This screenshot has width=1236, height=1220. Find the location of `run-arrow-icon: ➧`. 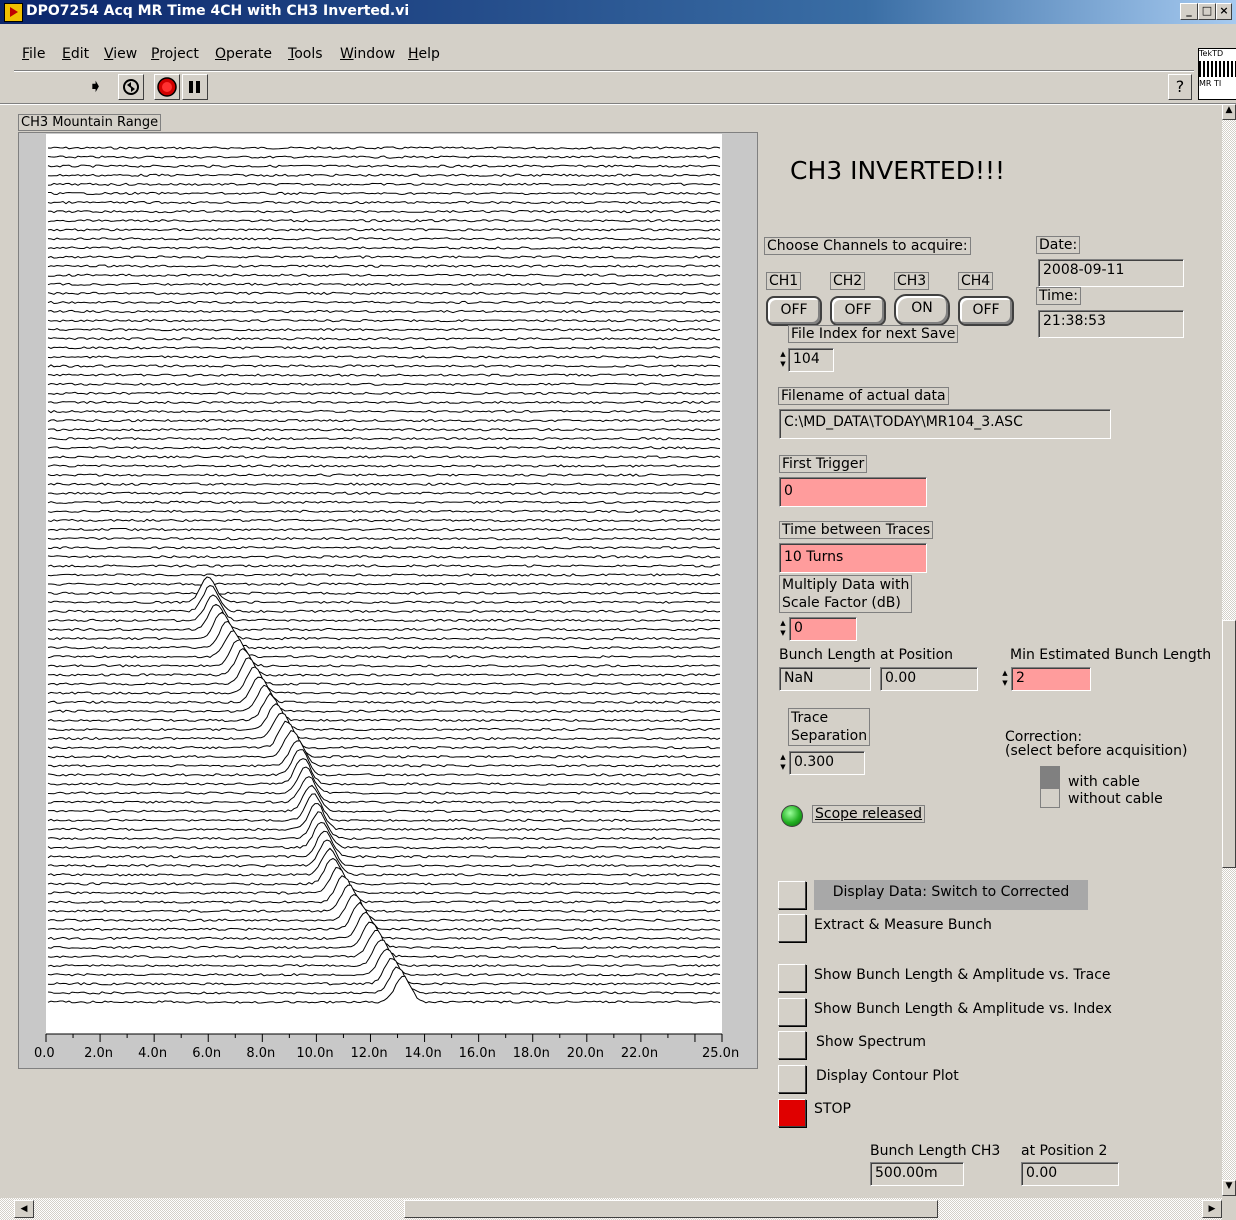

run-arrow-icon: ➧ is located at coordinates (95, 87).